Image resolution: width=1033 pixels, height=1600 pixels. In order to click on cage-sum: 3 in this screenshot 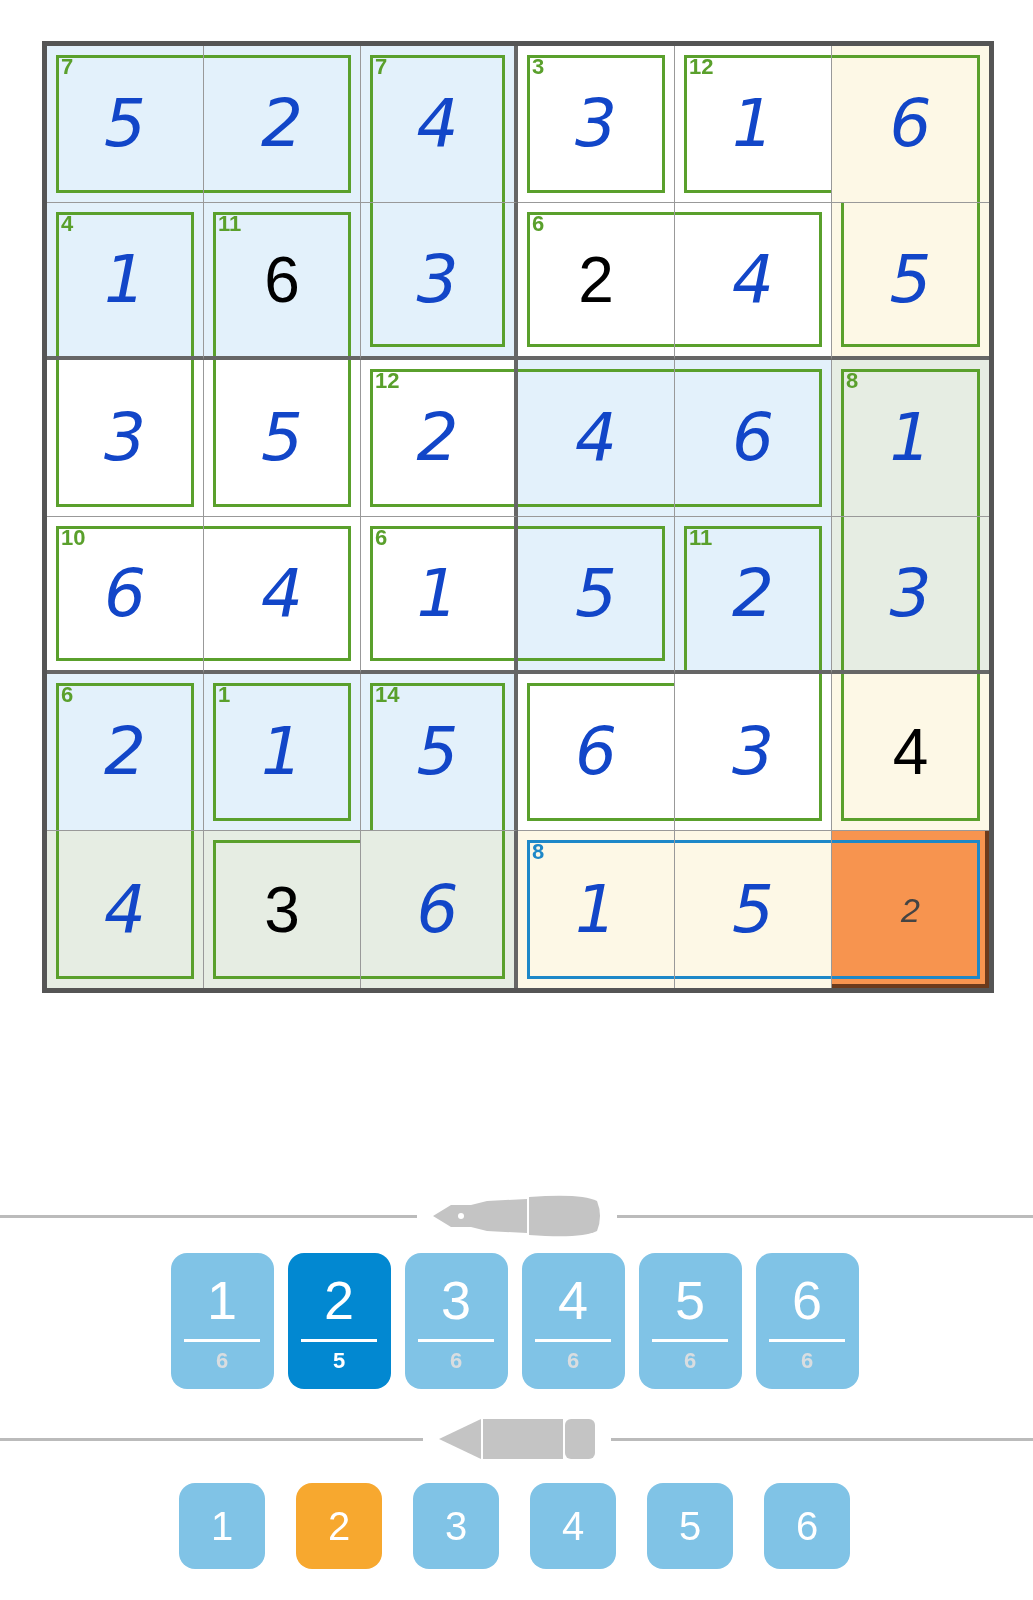, I will do `click(538, 67)`.